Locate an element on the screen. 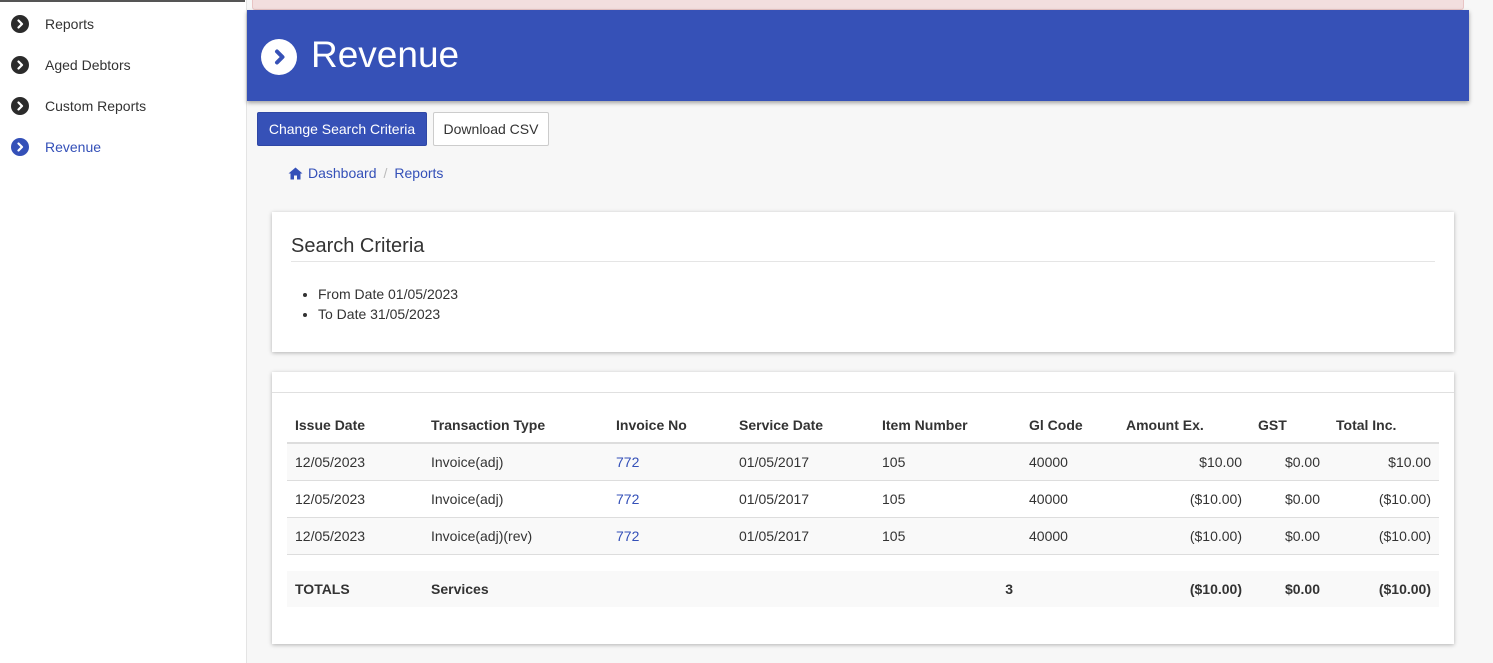 This screenshot has width=1493, height=663. spacer-cell is located at coordinates (863, 562).